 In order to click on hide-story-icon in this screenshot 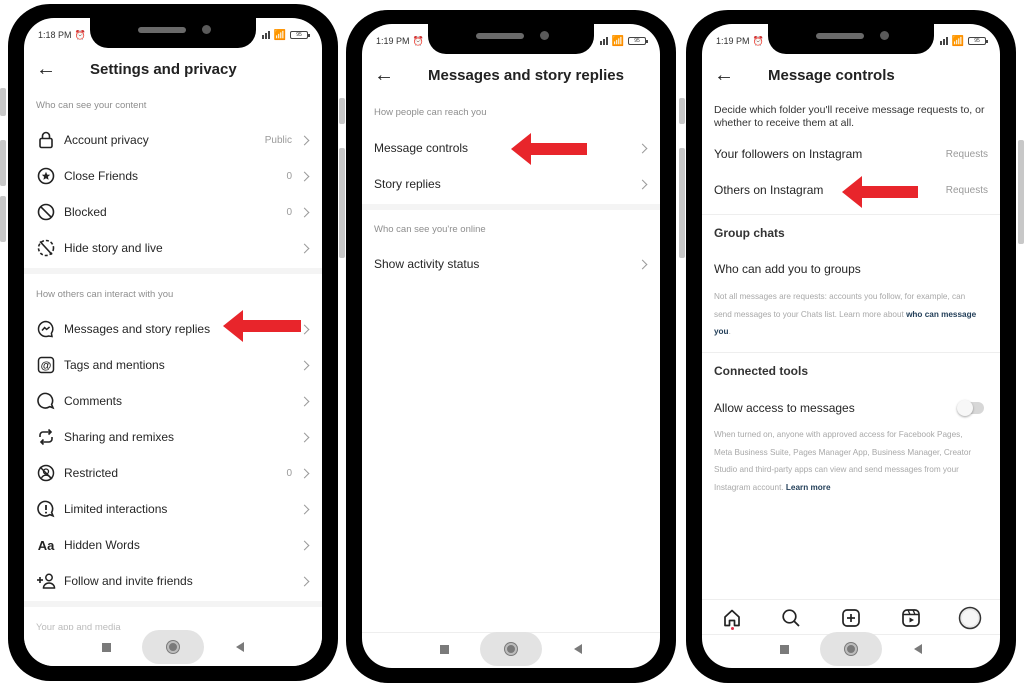, I will do `click(46, 248)`.